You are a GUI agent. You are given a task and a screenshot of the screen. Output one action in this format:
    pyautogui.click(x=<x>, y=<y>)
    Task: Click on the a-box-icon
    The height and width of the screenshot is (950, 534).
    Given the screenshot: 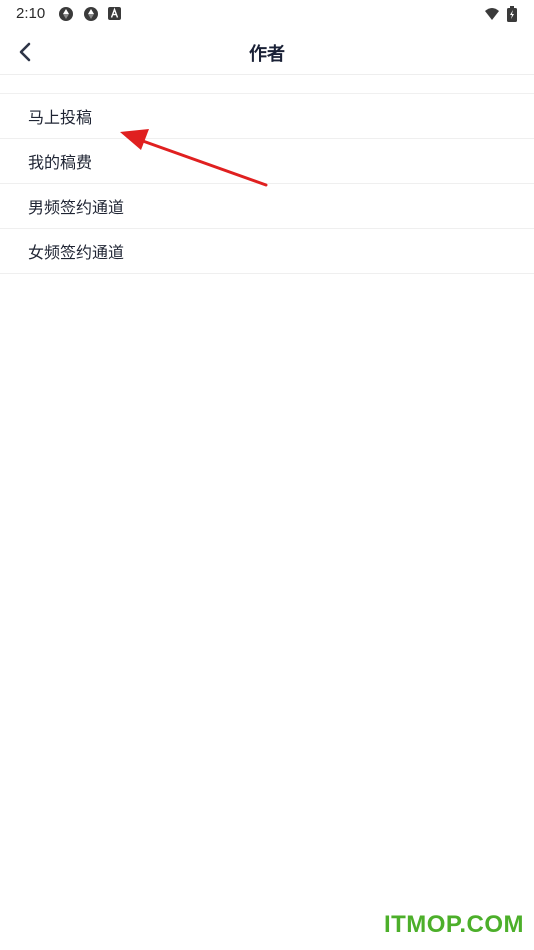 What is the action you would take?
    pyautogui.click(x=114, y=13)
    